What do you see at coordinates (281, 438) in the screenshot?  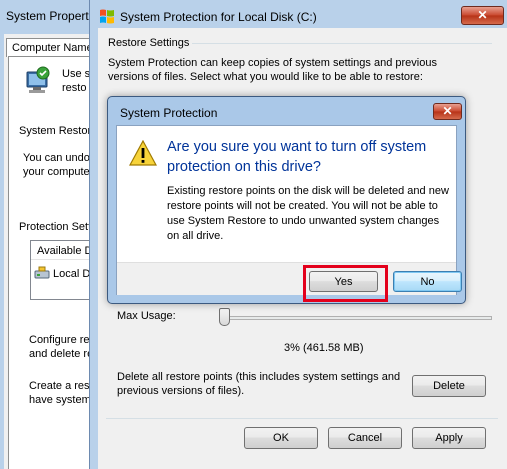 I see `ok-button: OK` at bounding box center [281, 438].